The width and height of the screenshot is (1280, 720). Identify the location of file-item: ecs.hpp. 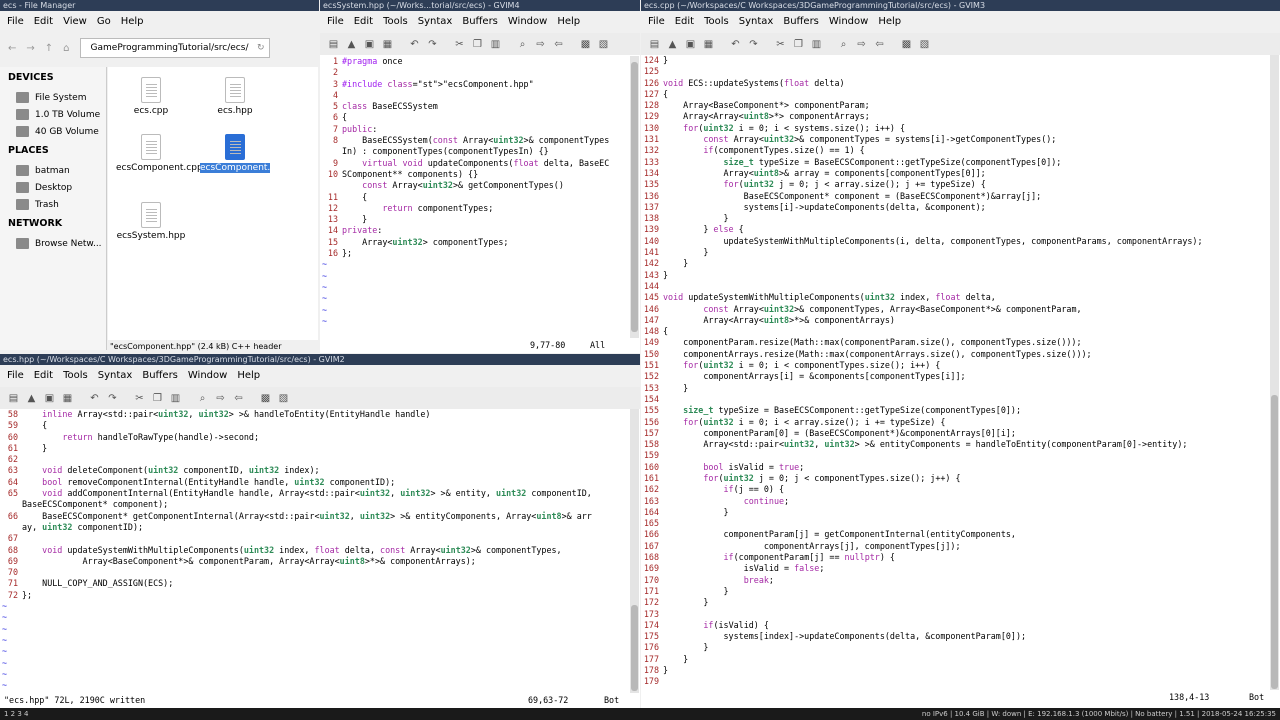
(235, 96).